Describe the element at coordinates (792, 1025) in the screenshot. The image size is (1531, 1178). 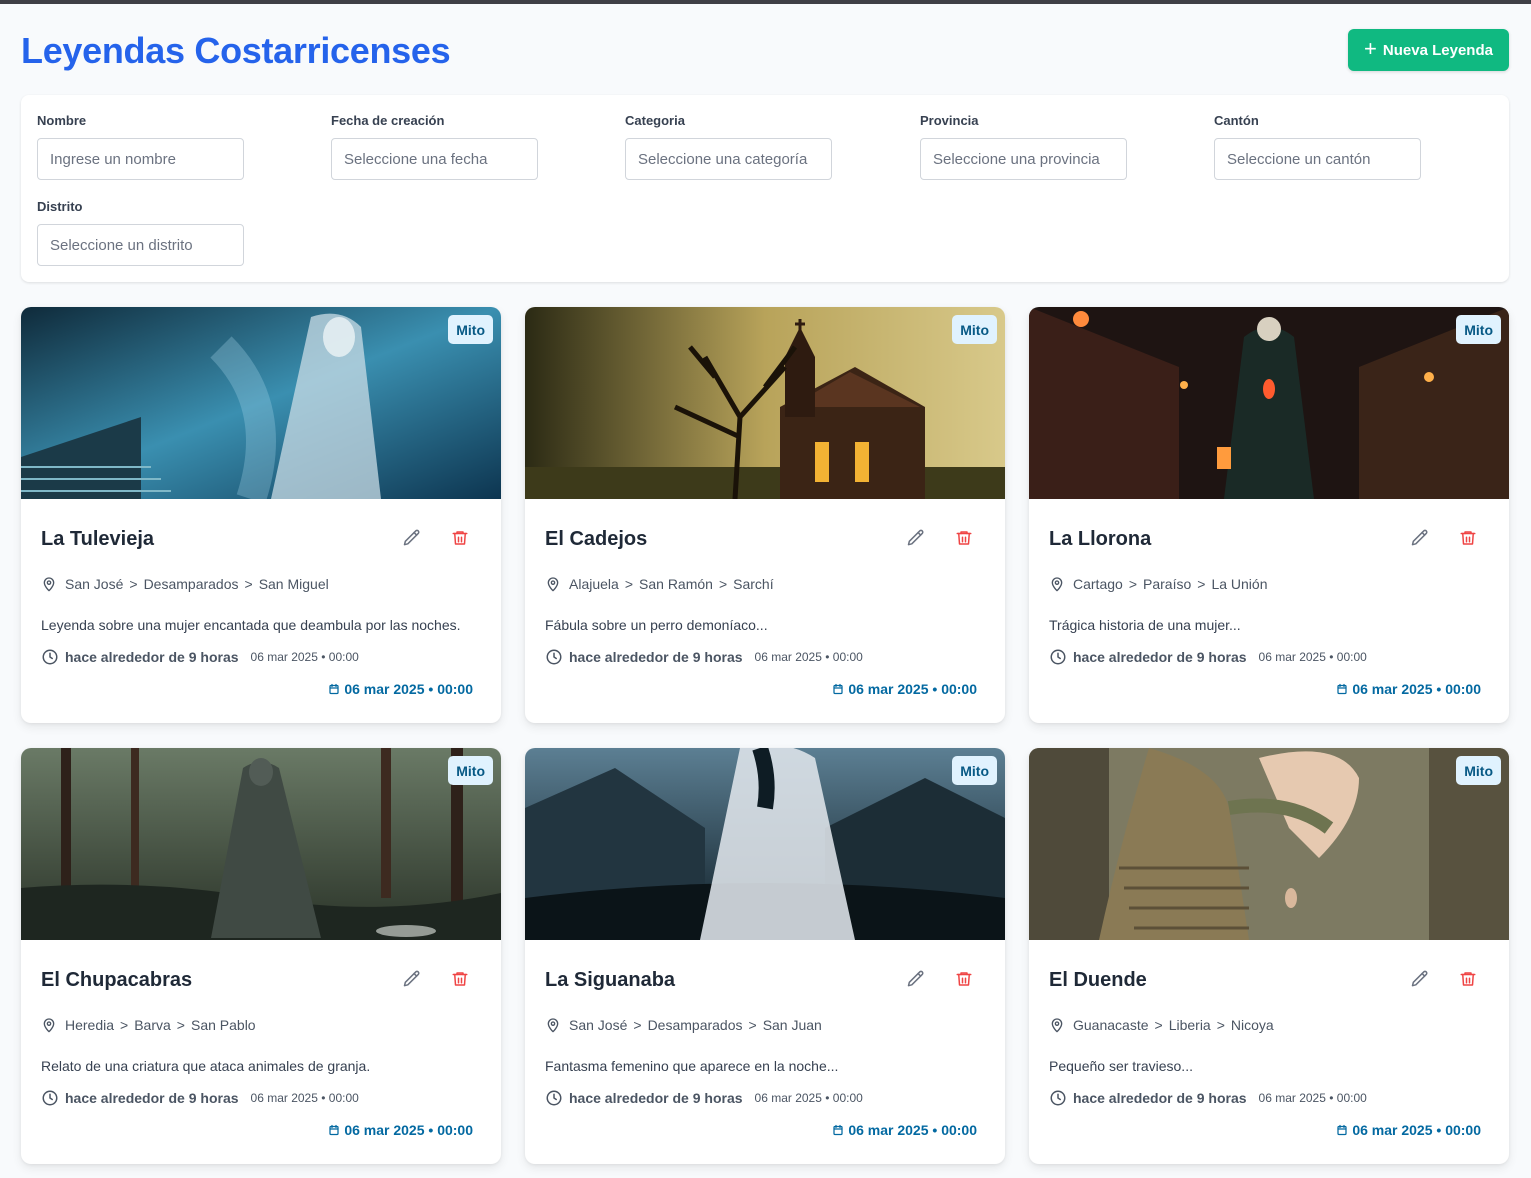
I see `location-distrito: San Juan` at that location.